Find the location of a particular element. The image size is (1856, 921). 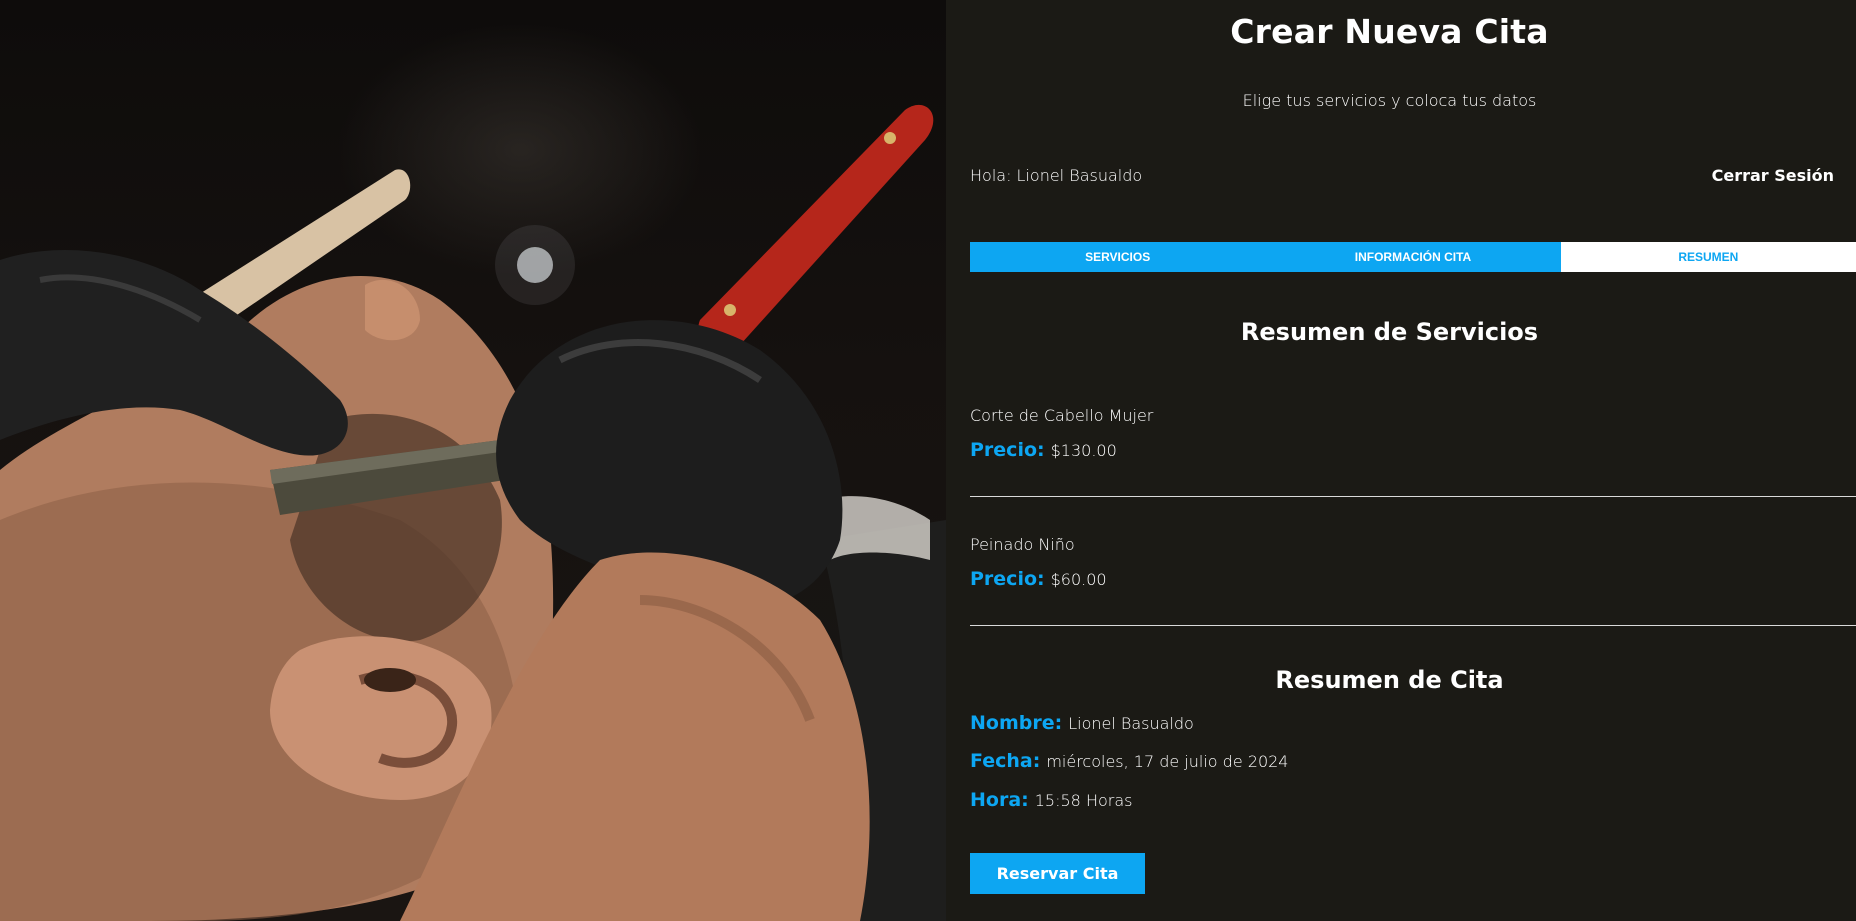

name-value: Lionel Basualdo is located at coordinates (1131, 723).